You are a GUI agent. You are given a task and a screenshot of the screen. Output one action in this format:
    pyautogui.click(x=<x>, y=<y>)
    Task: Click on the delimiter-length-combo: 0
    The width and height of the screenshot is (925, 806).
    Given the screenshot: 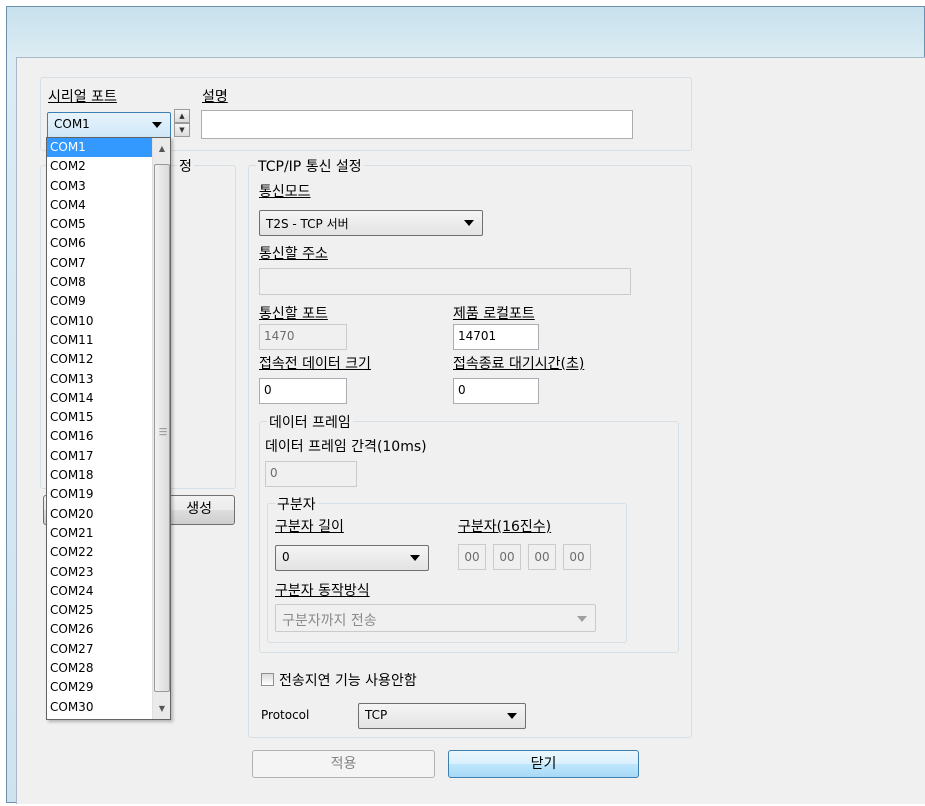 What is the action you would take?
    pyautogui.click(x=352, y=558)
    